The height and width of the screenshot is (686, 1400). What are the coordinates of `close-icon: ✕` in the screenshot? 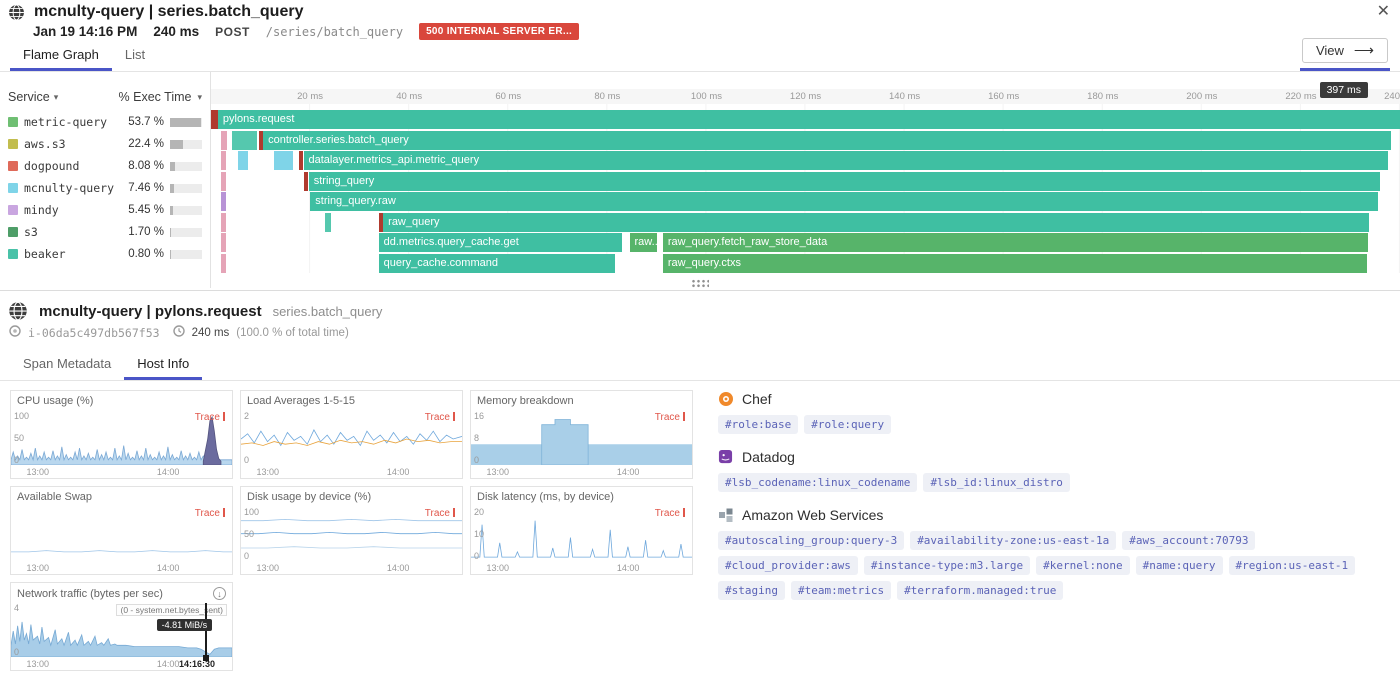 It's located at (1383, 12).